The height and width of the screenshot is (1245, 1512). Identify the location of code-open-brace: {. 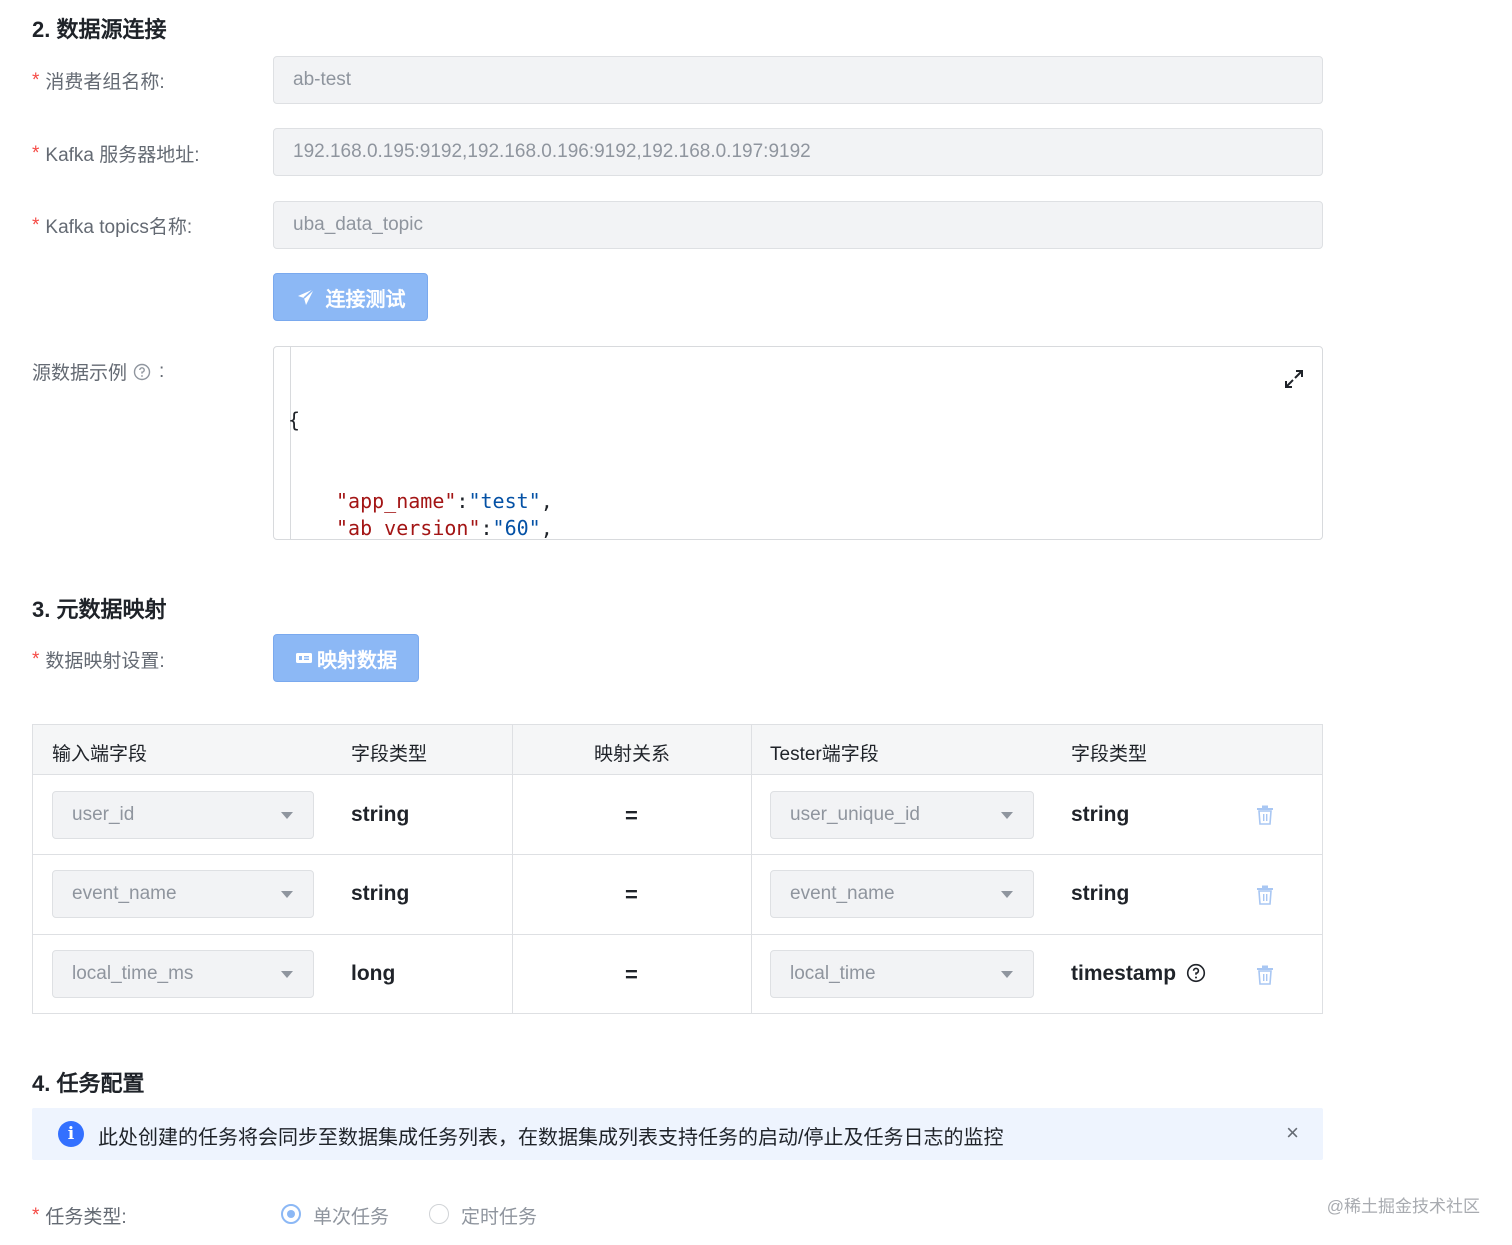
(294, 420).